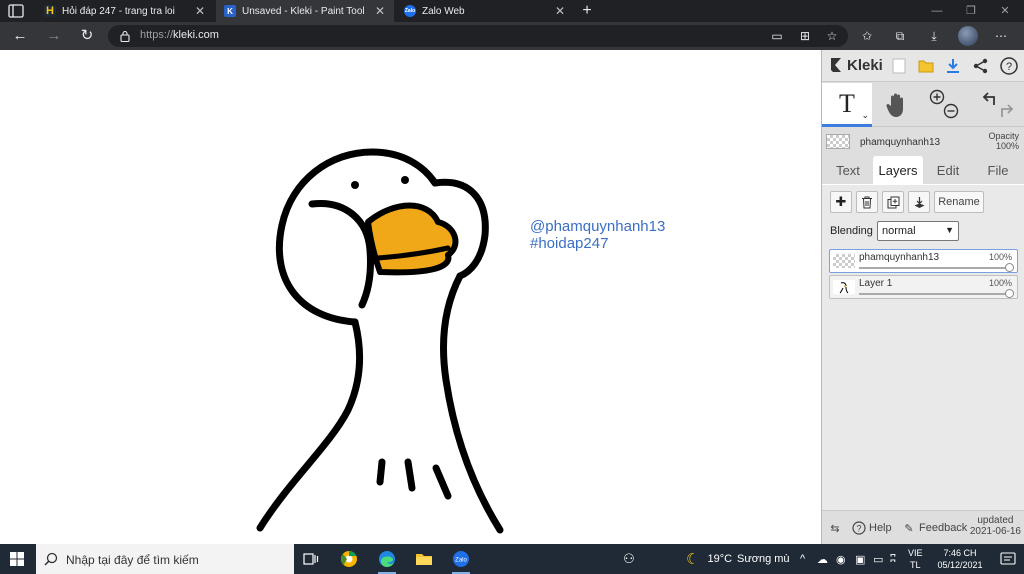  I want to click on more-menu-icon: ⋯, so click(1001, 36).